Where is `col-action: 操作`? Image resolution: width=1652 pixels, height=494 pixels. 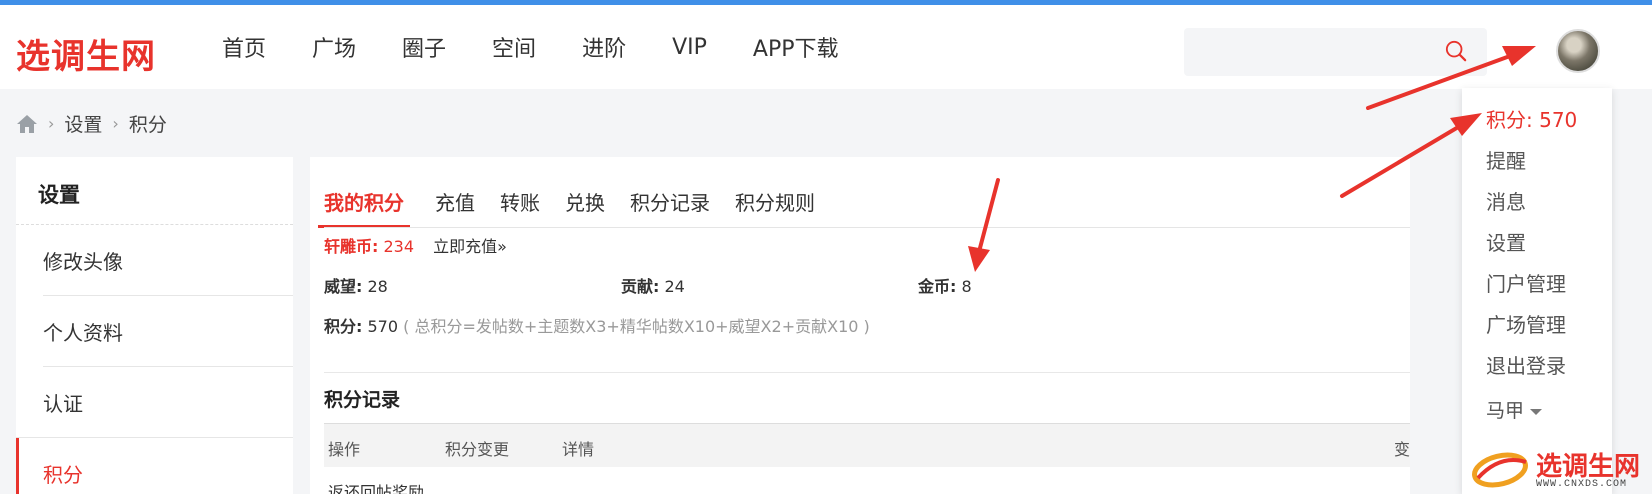 col-action: 操作 is located at coordinates (344, 449).